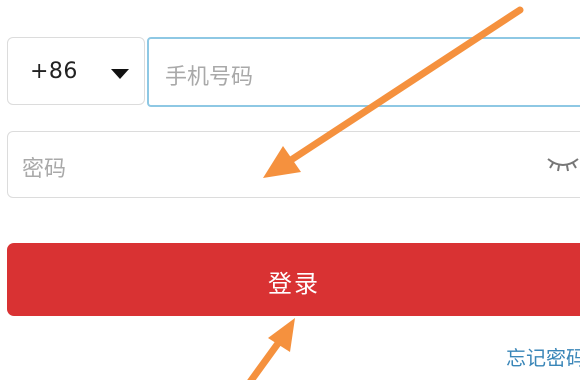 The height and width of the screenshot is (380, 580). I want to click on country-code-selector: +86, so click(76, 71).